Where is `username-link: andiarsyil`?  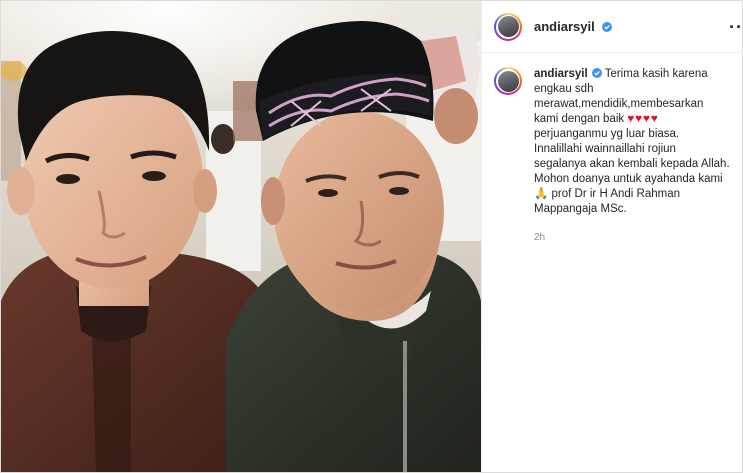
username-link: andiarsyil is located at coordinates (573, 26).